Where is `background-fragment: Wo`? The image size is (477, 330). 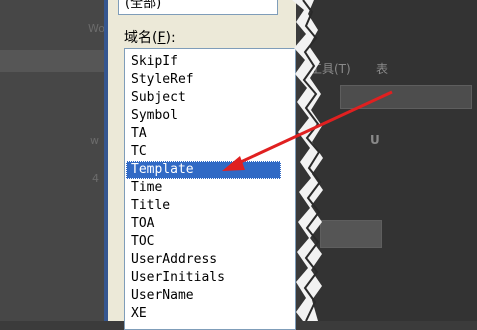 background-fragment: Wo is located at coordinates (96, 28).